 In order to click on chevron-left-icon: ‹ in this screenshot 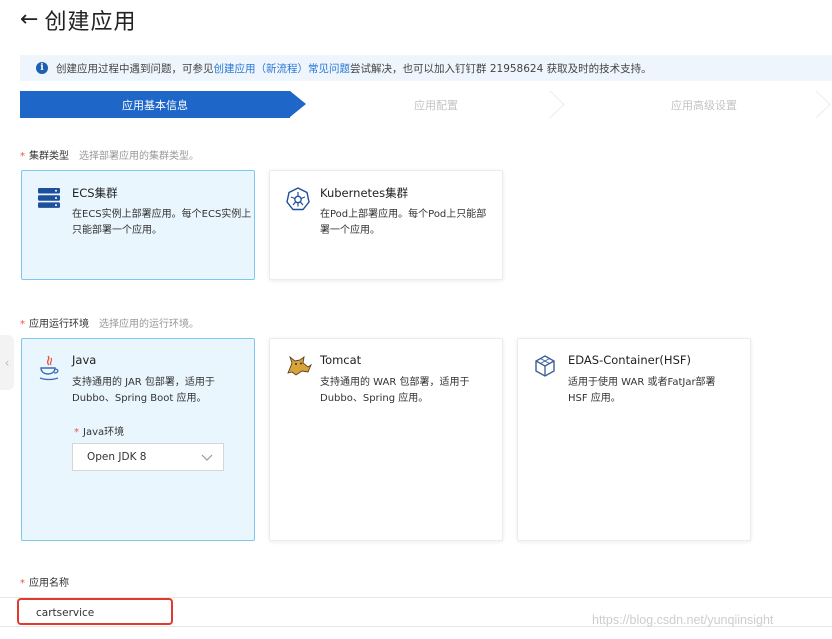, I will do `click(7, 362)`.